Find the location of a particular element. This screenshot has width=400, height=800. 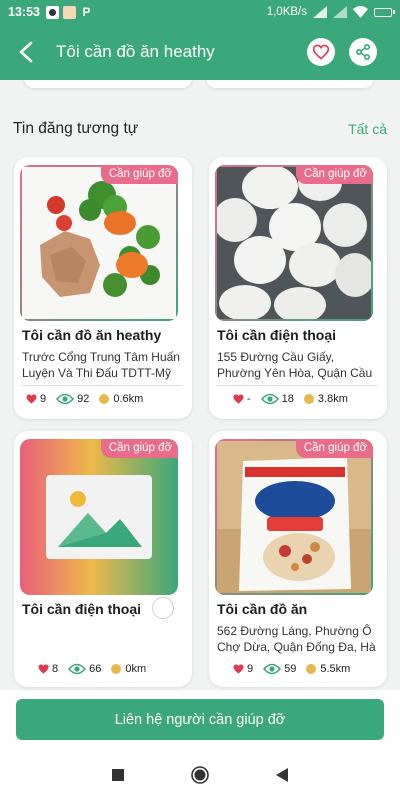

views-stat: 18 is located at coordinates (277, 399).